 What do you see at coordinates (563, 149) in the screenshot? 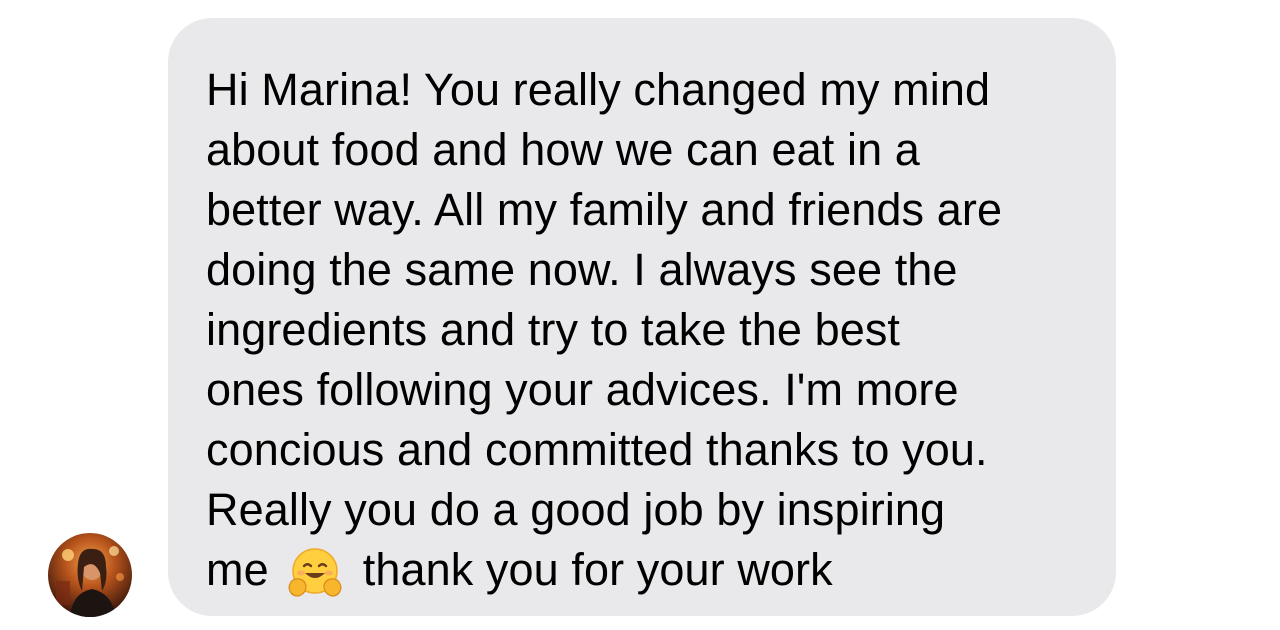
I see `message-line: about food and how we can eat in a` at bounding box center [563, 149].